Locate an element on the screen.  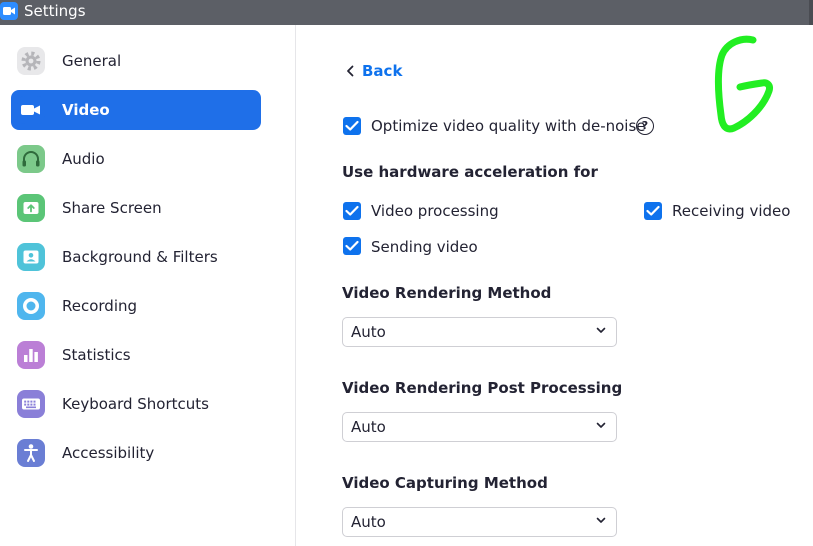
receiving-video-checkbox is located at coordinates (653, 211).